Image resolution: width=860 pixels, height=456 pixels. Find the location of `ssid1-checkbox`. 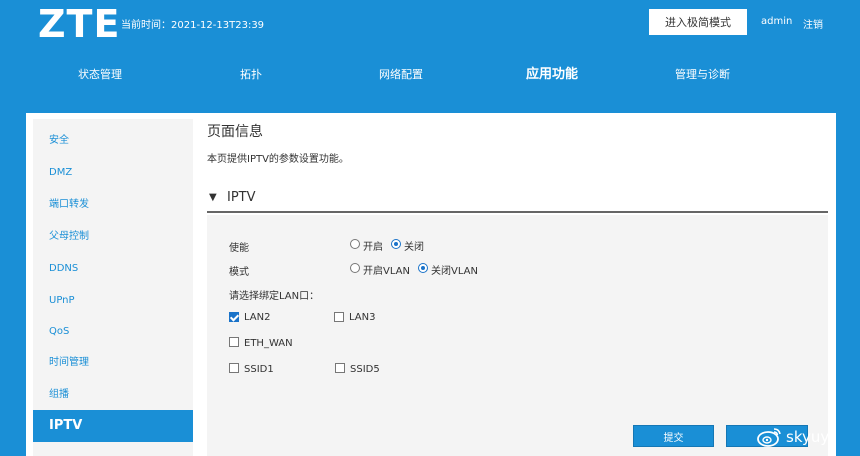

ssid1-checkbox is located at coordinates (234, 368).